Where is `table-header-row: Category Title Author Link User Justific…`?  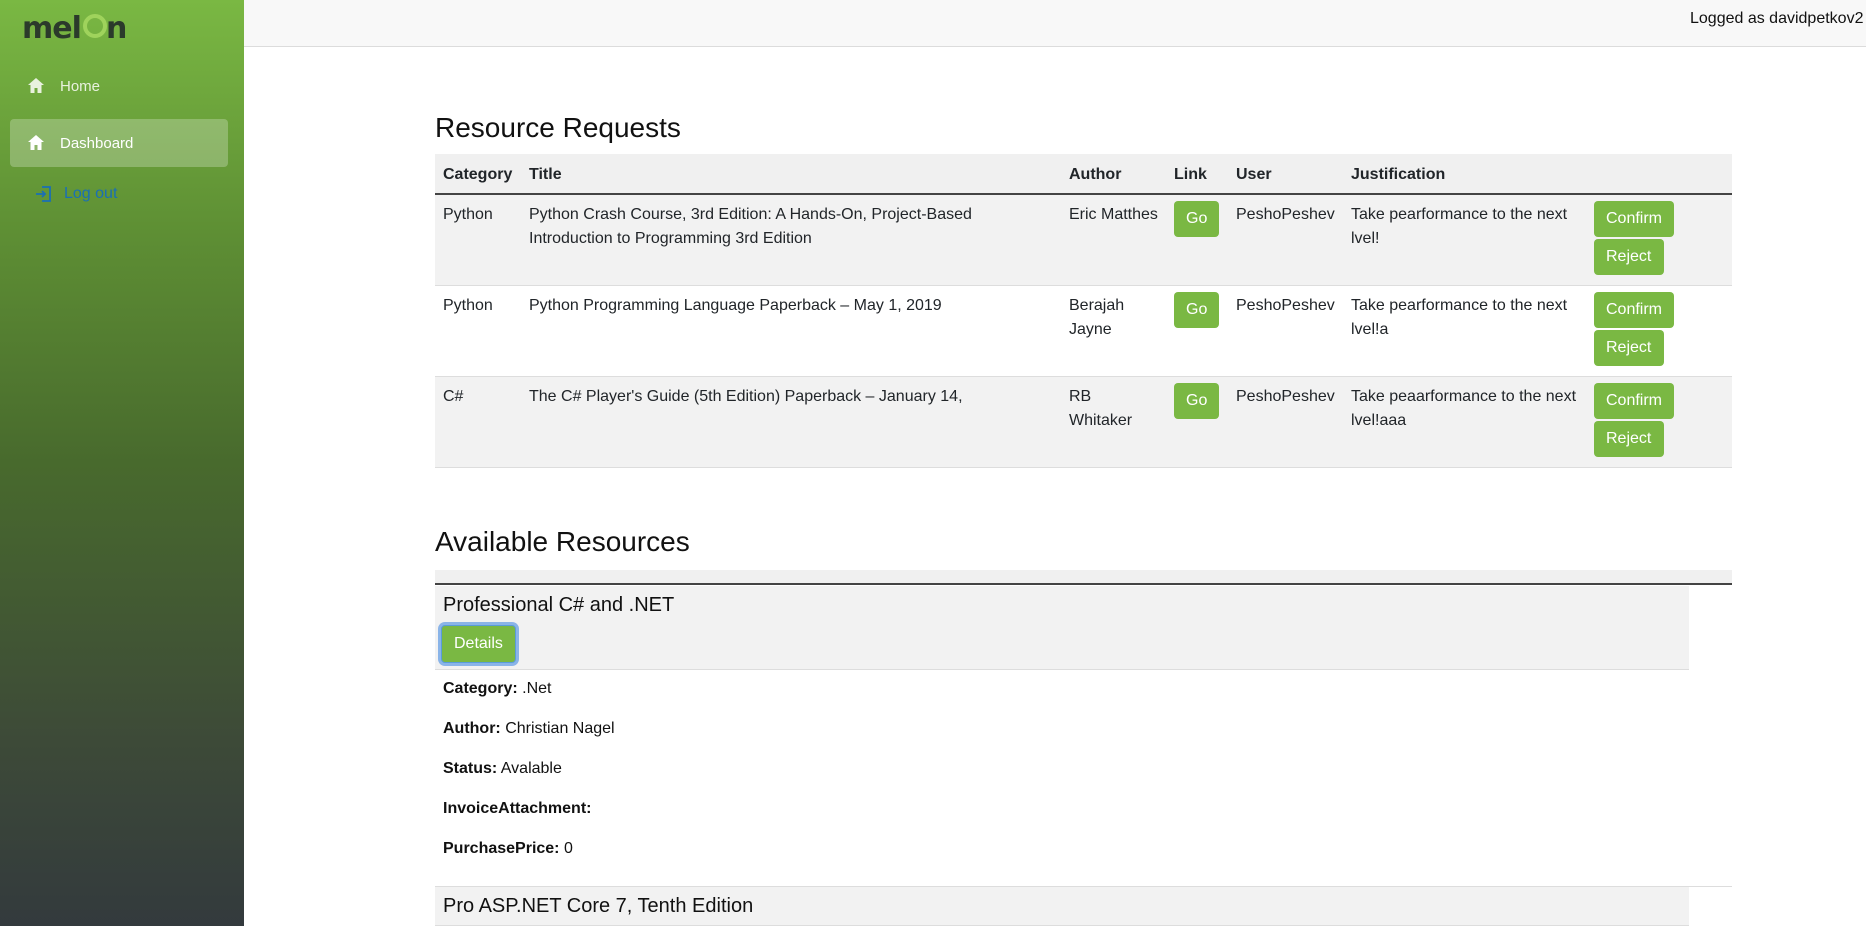
table-header-row: Category Title Author Link User Justific… is located at coordinates (1083, 174).